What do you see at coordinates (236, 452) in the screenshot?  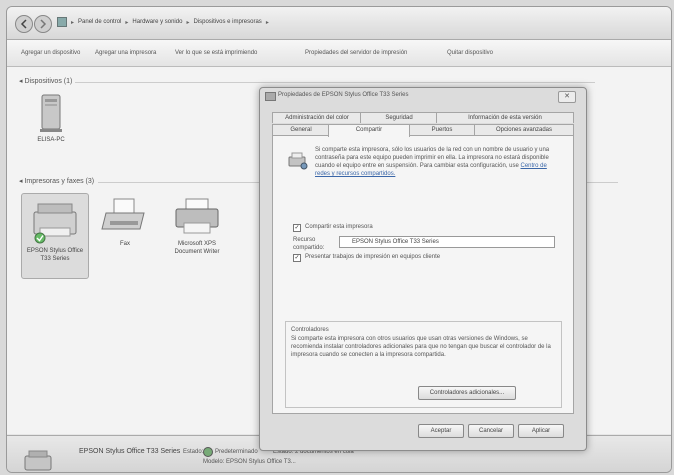 I see `status-value: Predeterminado` at bounding box center [236, 452].